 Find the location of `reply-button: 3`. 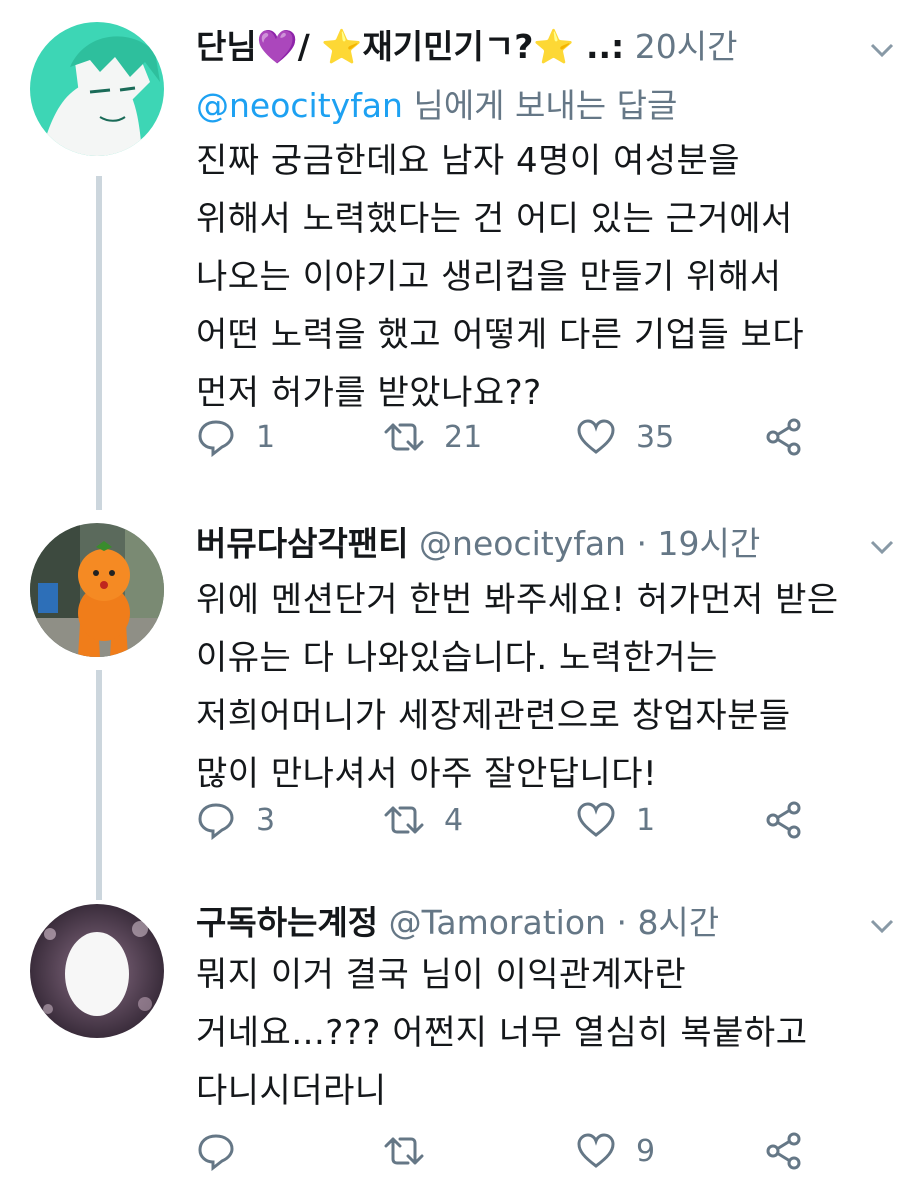

reply-button: 3 is located at coordinates (235, 820).